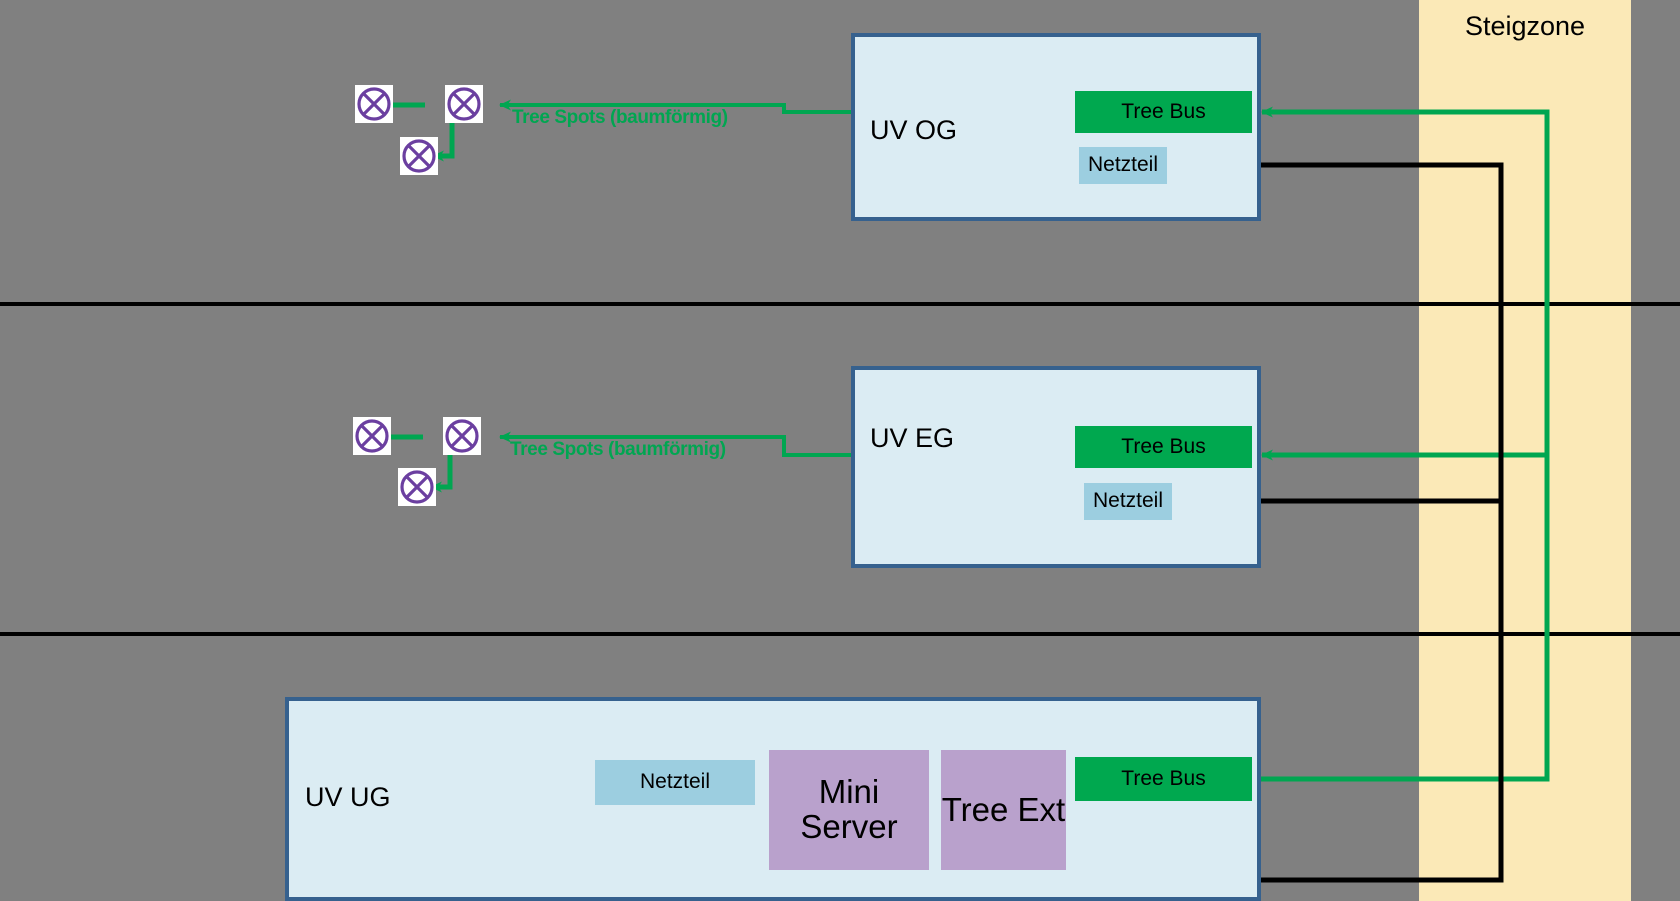  Describe the element at coordinates (1003, 810) in the screenshot. I see `tree-ext-ug: Tree Ext` at that location.